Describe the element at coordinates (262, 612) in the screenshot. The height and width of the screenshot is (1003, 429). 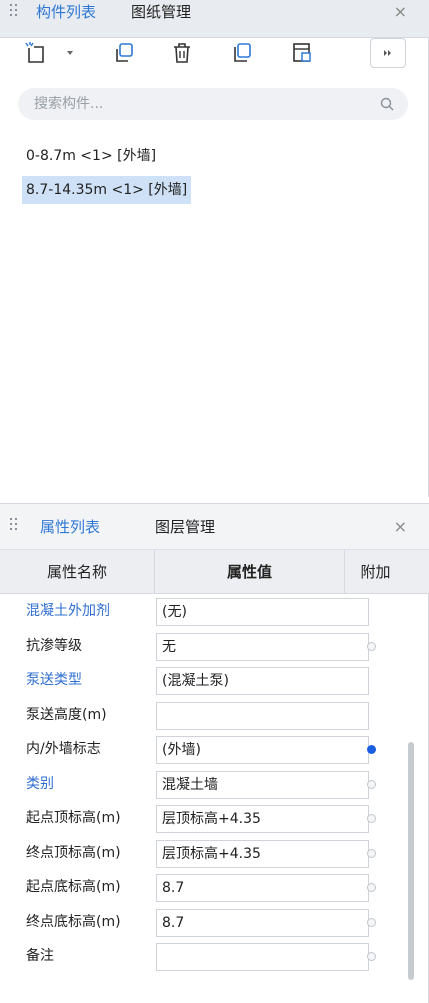
I see `property-value-field: (无)` at that location.